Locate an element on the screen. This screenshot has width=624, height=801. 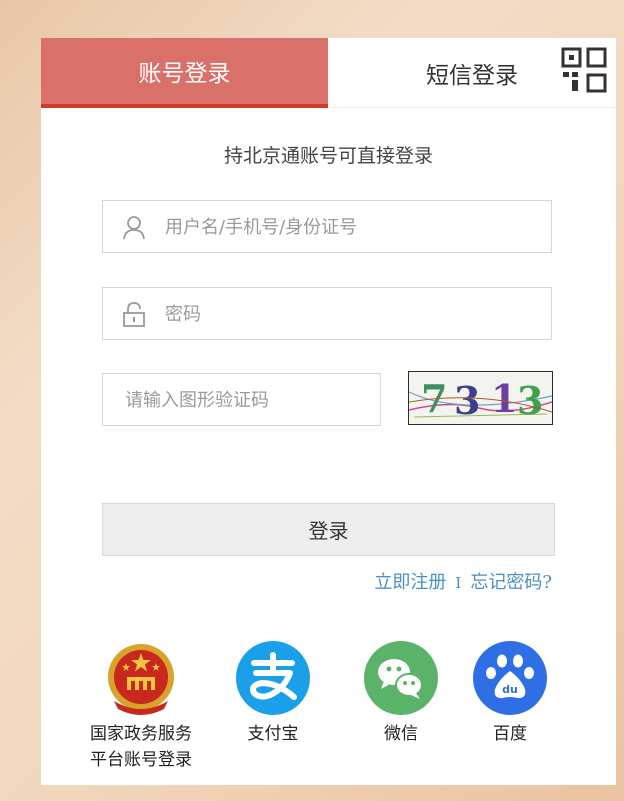
oauth-baidu: du 百度 is located at coordinates (510, 694).